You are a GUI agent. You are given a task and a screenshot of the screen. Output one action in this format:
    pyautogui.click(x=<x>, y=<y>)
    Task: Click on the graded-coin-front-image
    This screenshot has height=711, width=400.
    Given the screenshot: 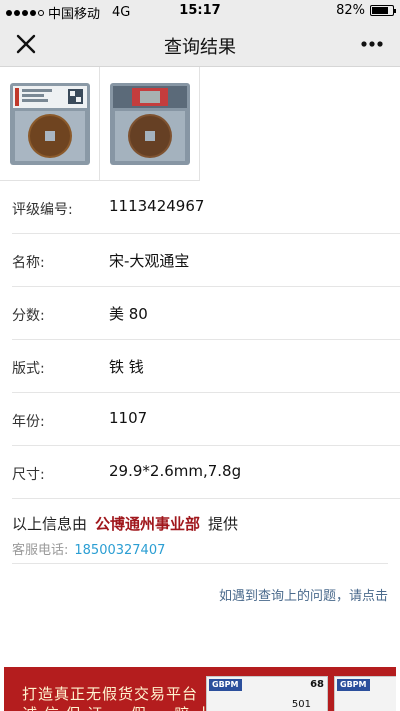 What is the action you would take?
    pyautogui.click(x=49, y=123)
    